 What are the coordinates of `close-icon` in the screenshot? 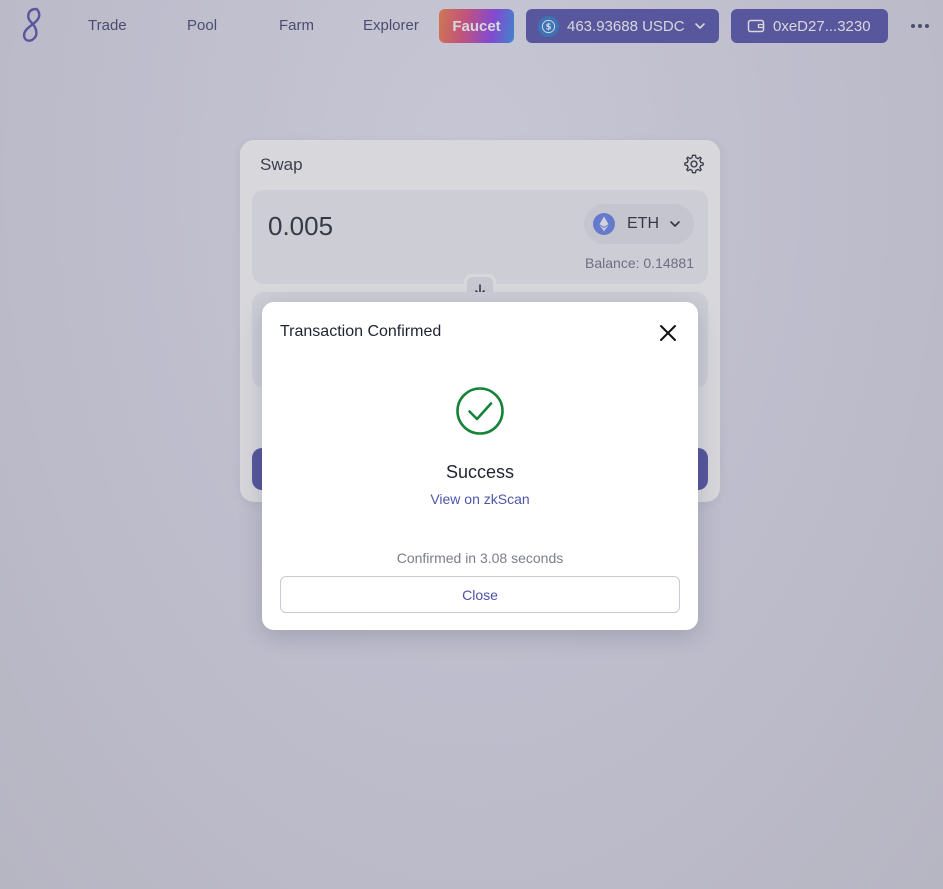 It's located at (668, 333).